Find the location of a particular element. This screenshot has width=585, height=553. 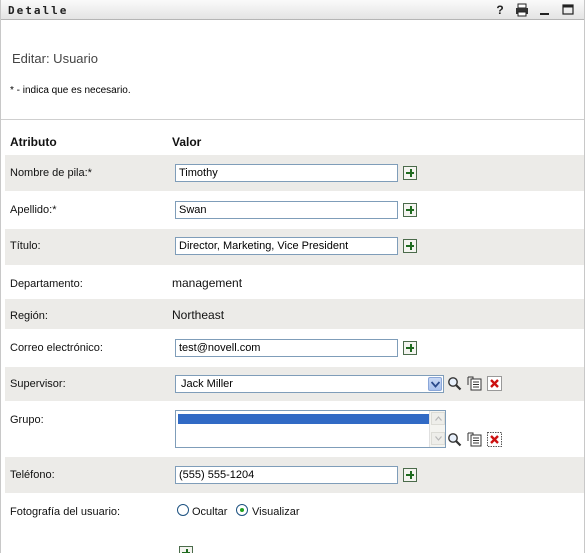

question-mark-icon: ? is located at coordinates (500, 10).